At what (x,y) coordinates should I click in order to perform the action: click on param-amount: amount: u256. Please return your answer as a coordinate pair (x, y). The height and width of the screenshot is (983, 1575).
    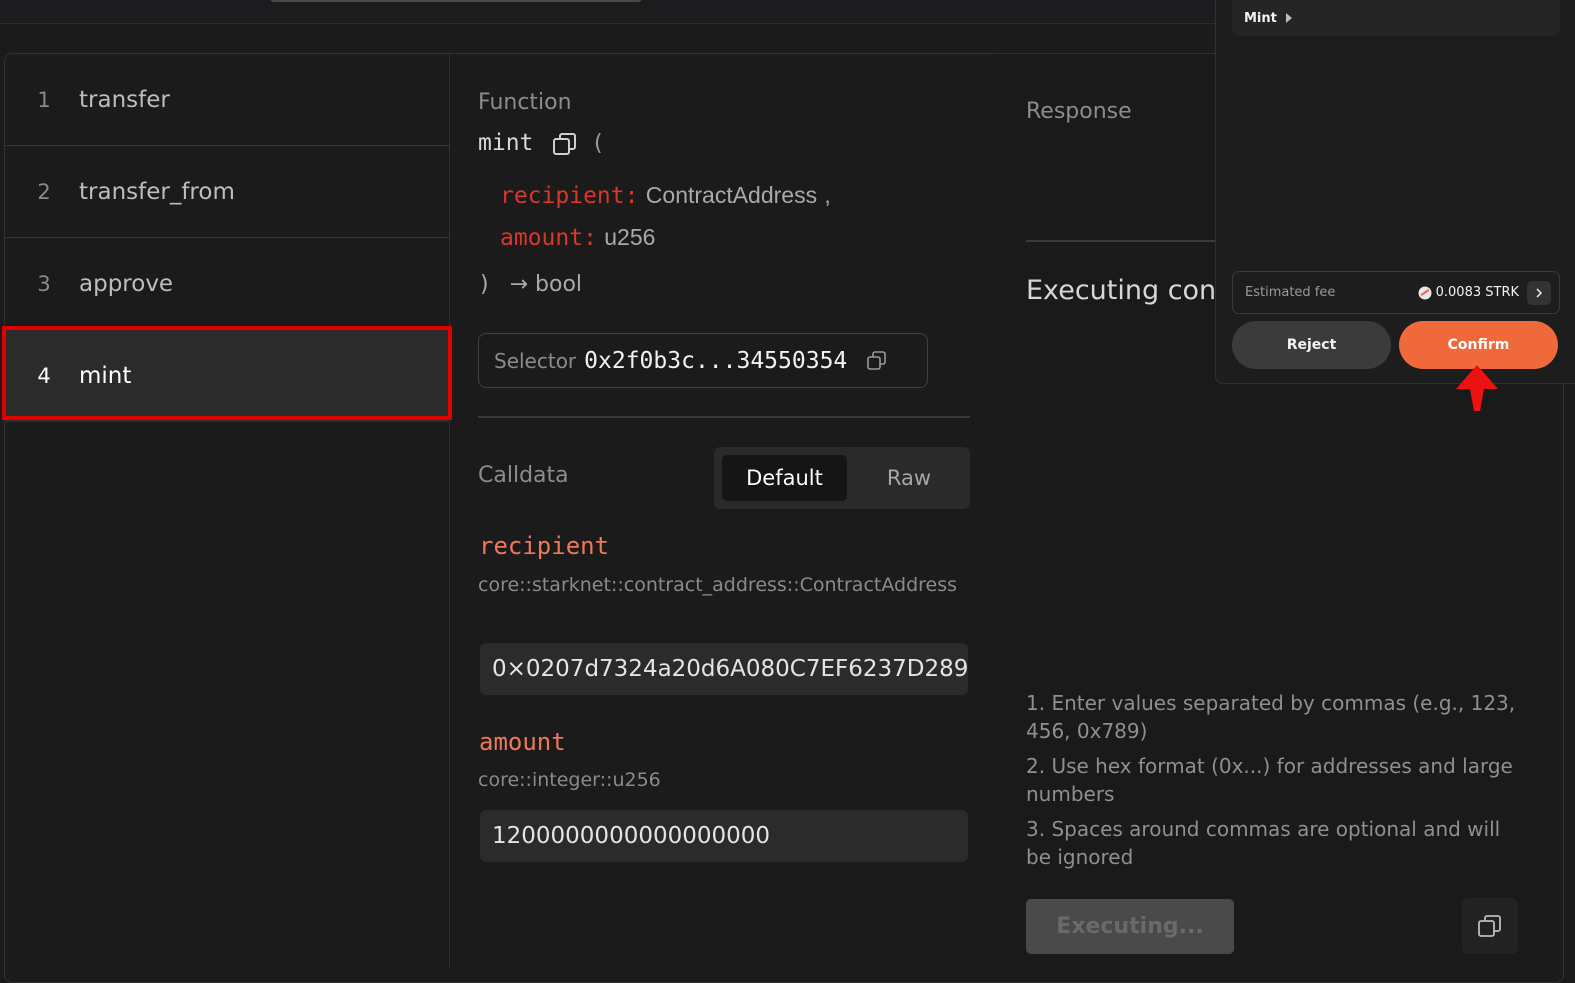
    Looking at the image, I should click on (577, 237).